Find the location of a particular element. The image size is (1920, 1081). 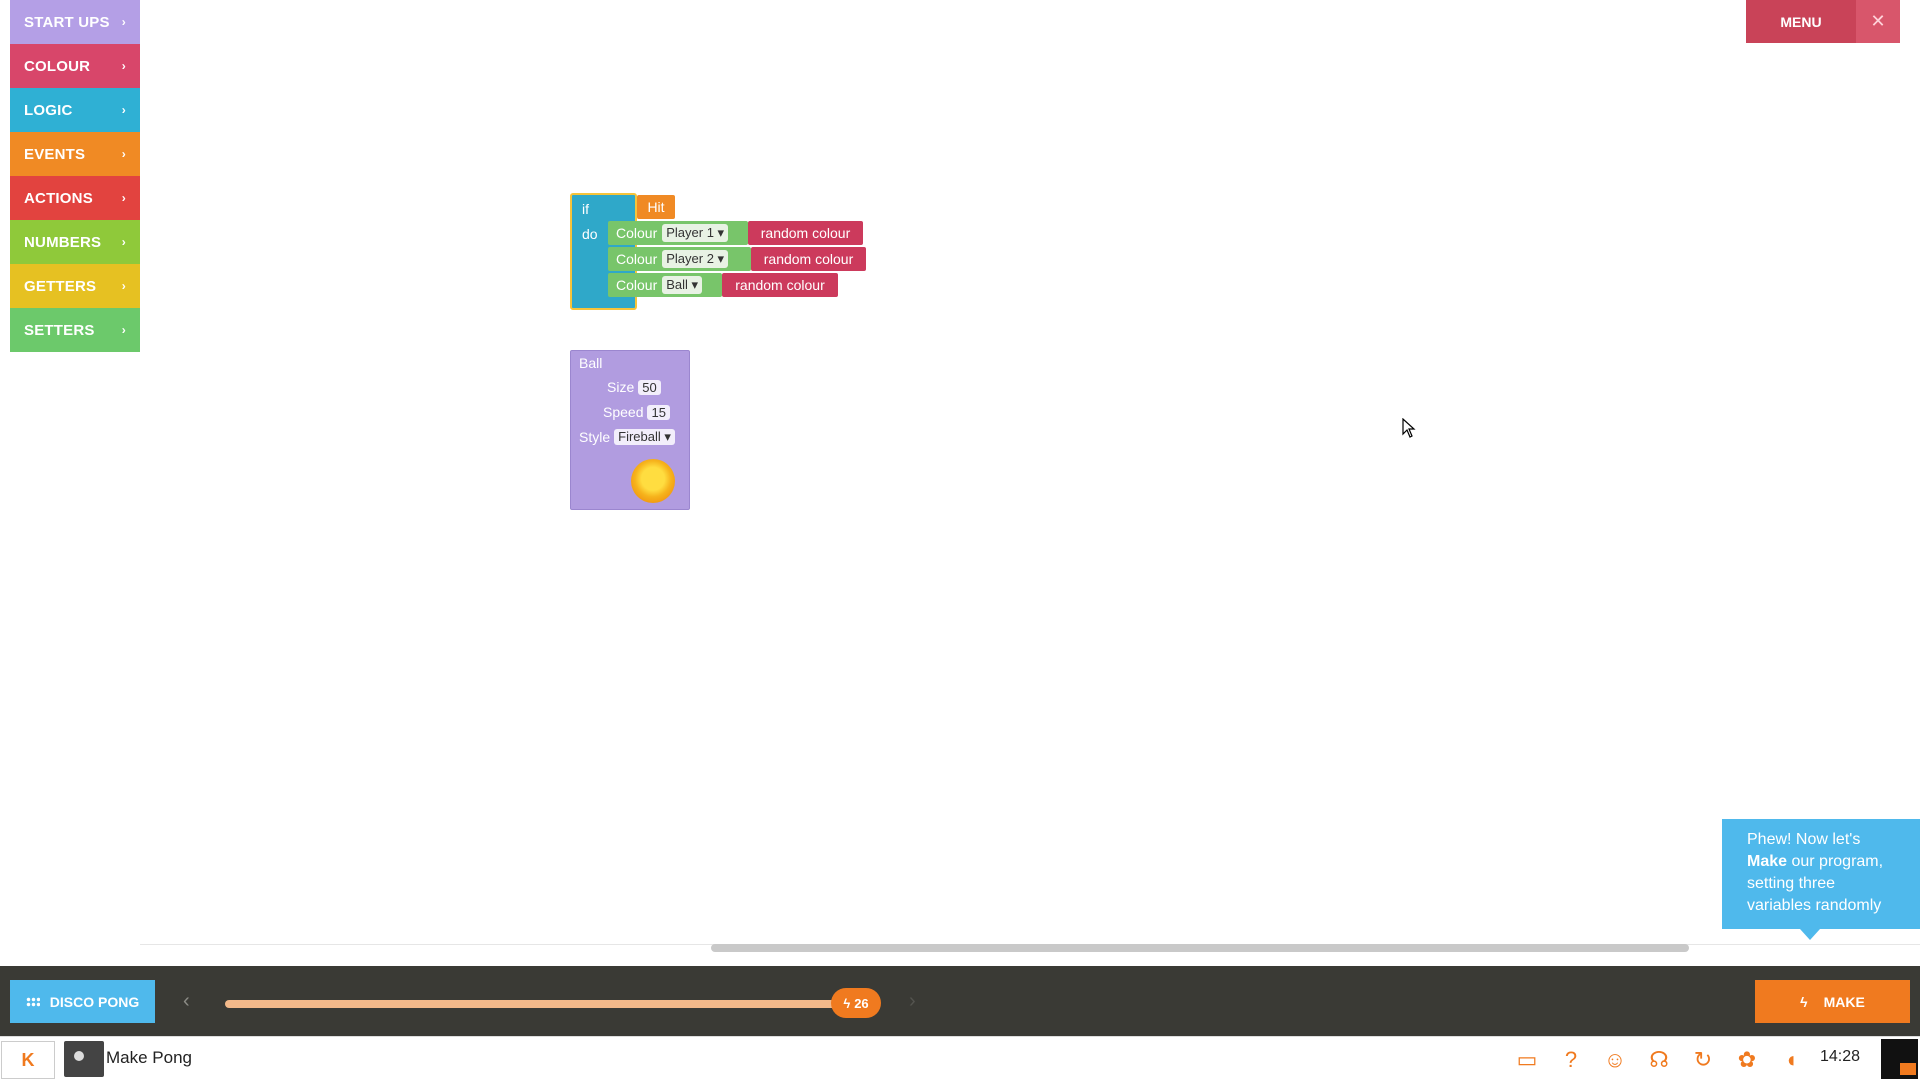

chevron-left-icon: ‹ is located at coordinates (186, 1001).